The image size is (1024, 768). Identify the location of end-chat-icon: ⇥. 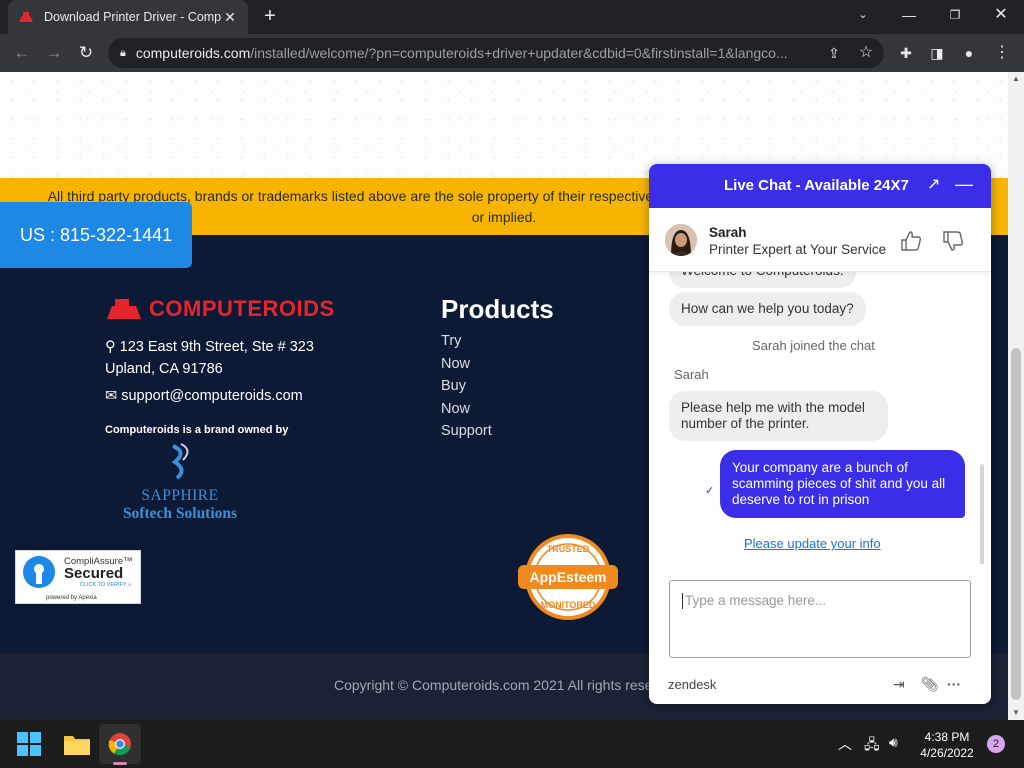
(899, 684).